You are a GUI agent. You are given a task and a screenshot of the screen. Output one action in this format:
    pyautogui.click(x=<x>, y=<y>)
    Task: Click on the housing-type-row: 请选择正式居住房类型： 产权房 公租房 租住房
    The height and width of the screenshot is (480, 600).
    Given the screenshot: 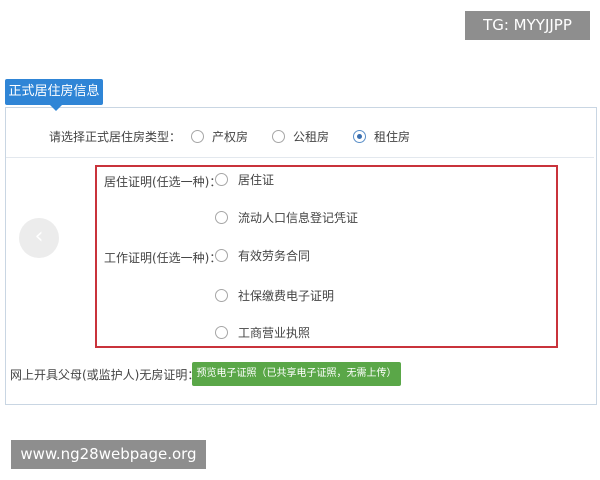 What is the action you would take?
    pyautogui.click(x=241, y=136)
    